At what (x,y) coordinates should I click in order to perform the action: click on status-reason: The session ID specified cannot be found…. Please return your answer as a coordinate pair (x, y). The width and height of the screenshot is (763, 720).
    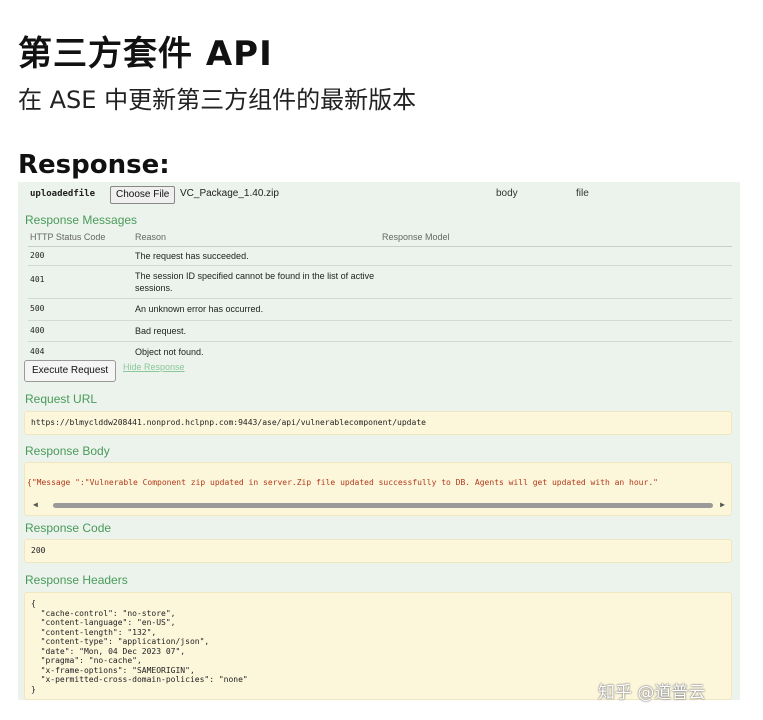
    Looking at the image, I should click on (255, 282).